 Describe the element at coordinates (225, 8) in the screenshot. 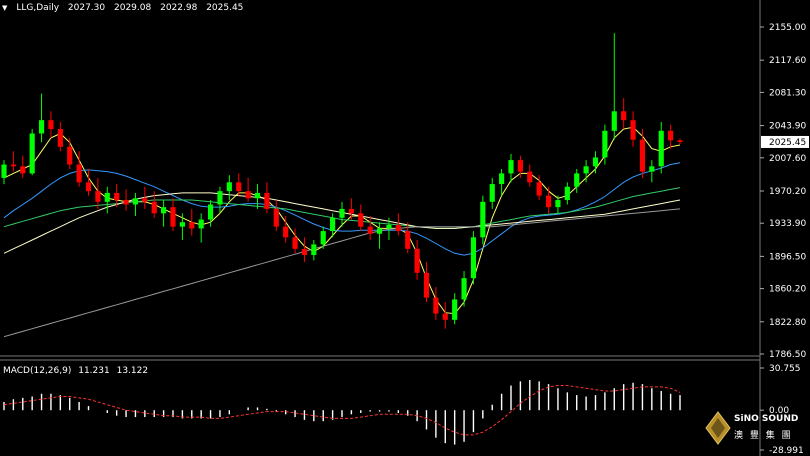

I see `close-value: 2025.45` at that location.